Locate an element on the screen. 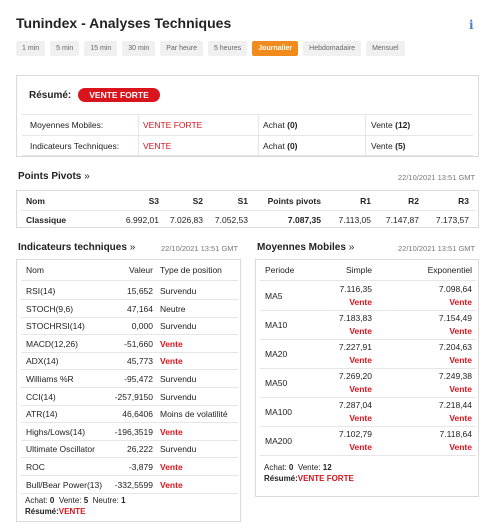 Image resolution: width=484 pixels, height=528 pixels. tab-5min: 5 min is located at coordinates (65, 48).